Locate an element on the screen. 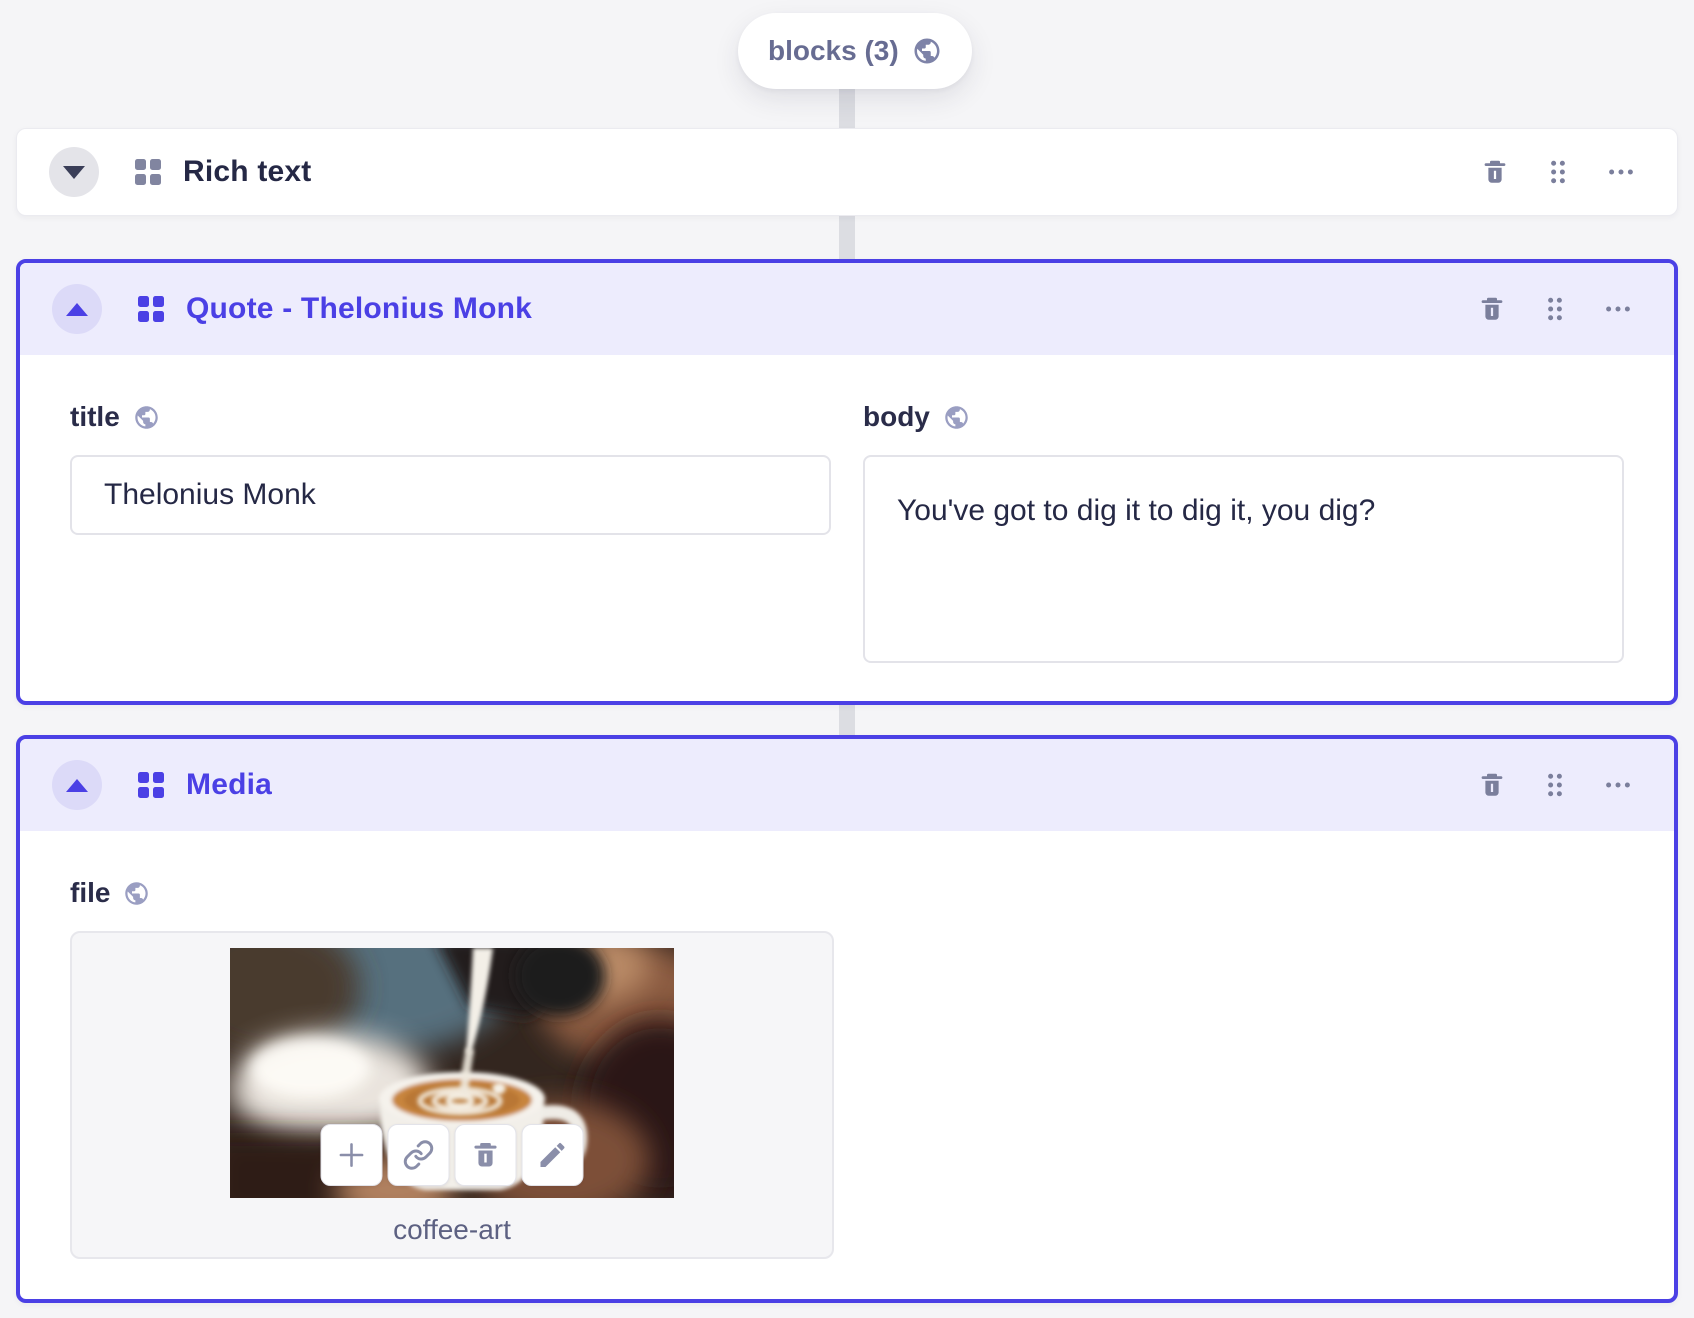  field-label-text: file is located at coordinates (90, 892).